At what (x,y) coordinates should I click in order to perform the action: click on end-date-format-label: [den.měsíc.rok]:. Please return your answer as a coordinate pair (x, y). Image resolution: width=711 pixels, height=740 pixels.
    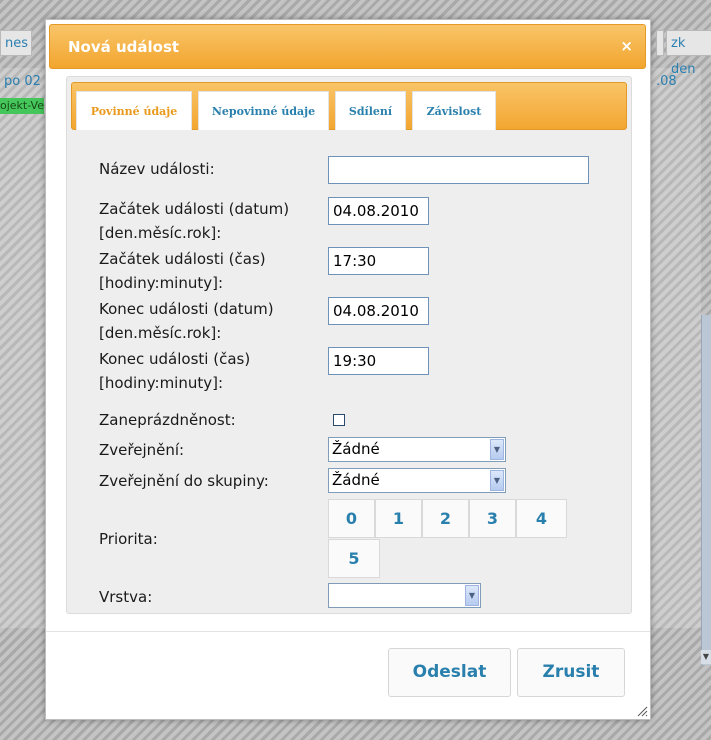
    Looking at the image, I should click on (160, 333).